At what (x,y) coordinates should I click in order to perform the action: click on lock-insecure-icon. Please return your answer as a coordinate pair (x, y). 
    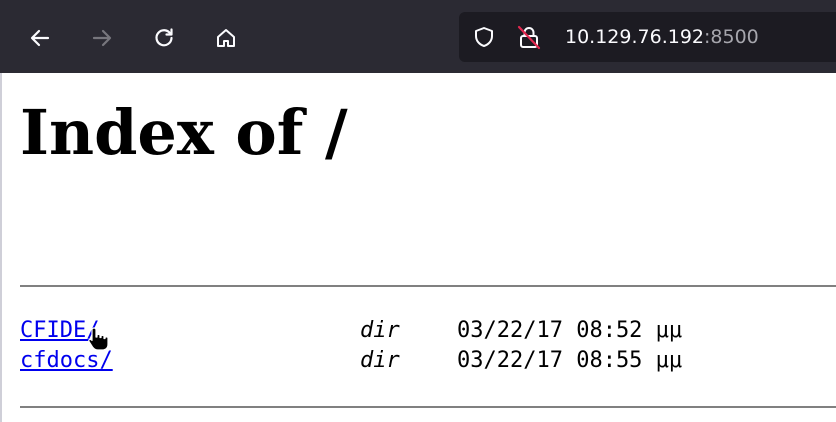
    Looking at the image, I should click on (529, 37).